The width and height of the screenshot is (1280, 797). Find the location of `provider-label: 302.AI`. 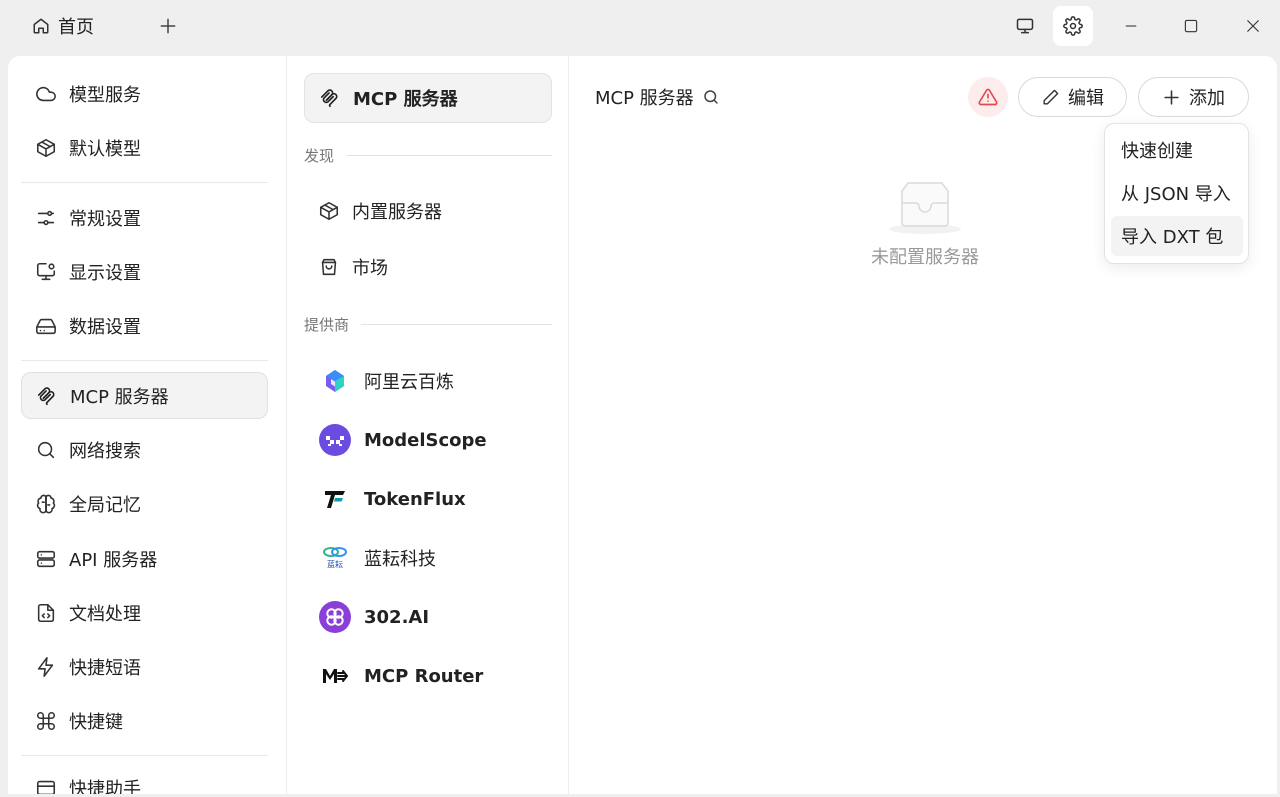

provider-label: 302.AI is located at coordinates (397, 617).